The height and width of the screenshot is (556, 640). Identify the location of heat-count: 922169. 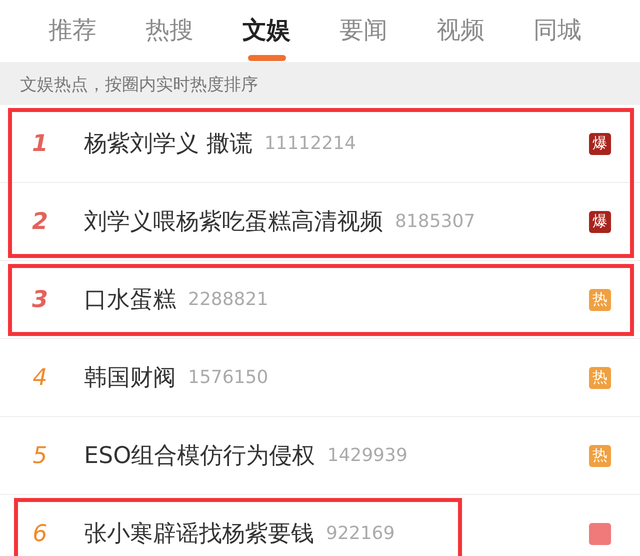
(360, 533).